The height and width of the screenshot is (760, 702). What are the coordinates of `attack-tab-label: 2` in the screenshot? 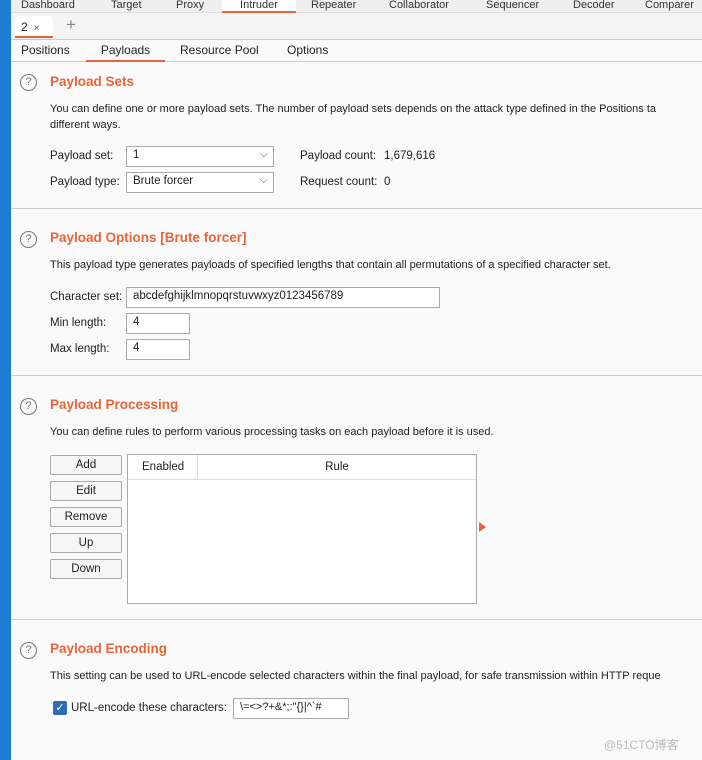 It's located at (24, 27).